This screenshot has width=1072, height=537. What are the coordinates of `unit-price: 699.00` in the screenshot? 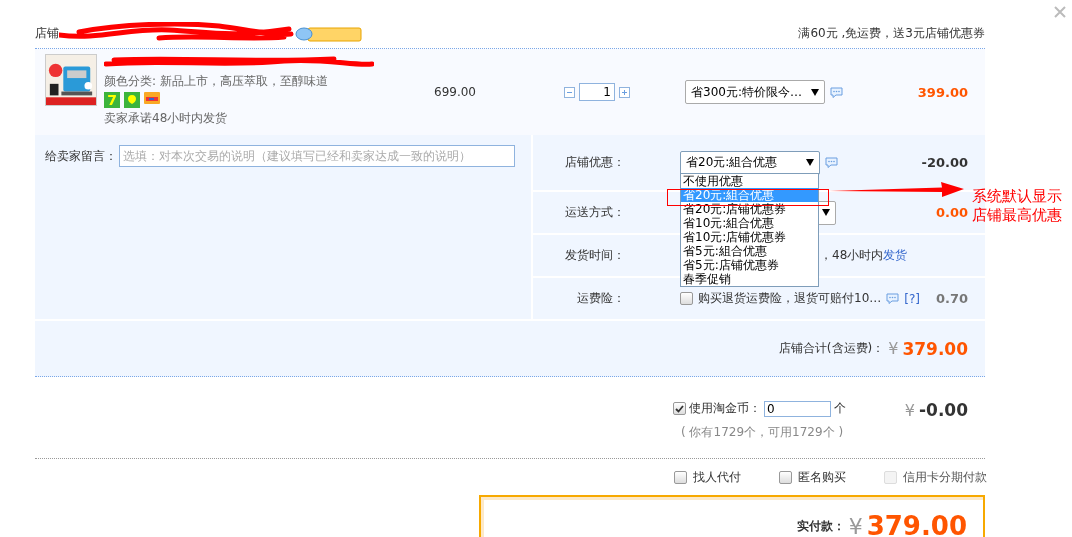 It's located at (455, 92).